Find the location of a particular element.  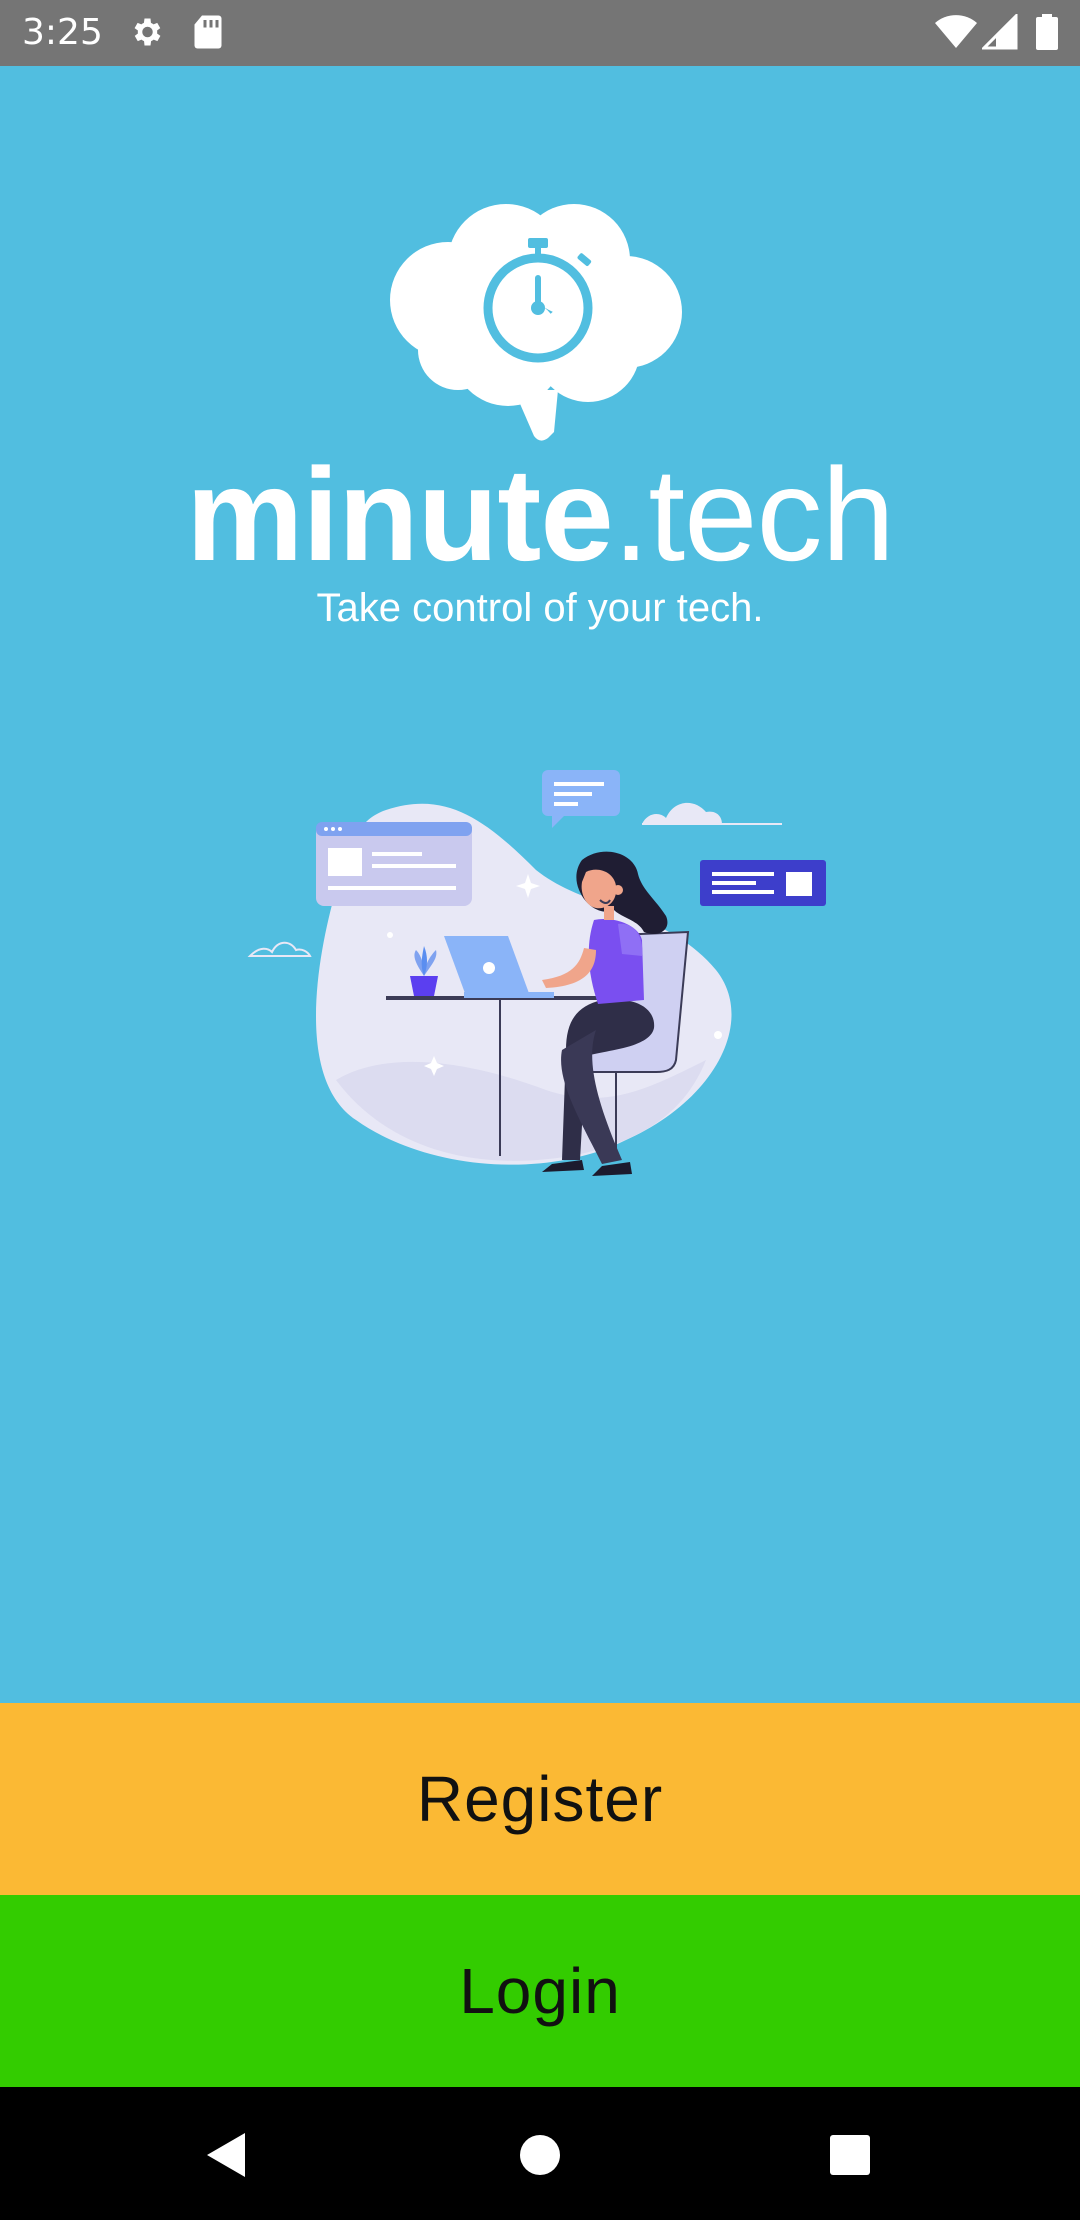

app-wordmark: minute.tech is located at coordinates (540, 515).